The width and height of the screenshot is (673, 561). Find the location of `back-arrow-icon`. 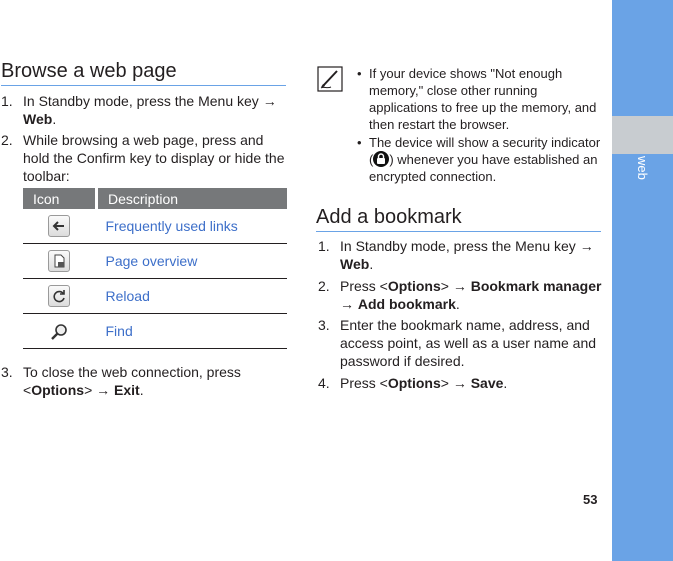

back-arrow-icon is located at coordinates (59, 226).